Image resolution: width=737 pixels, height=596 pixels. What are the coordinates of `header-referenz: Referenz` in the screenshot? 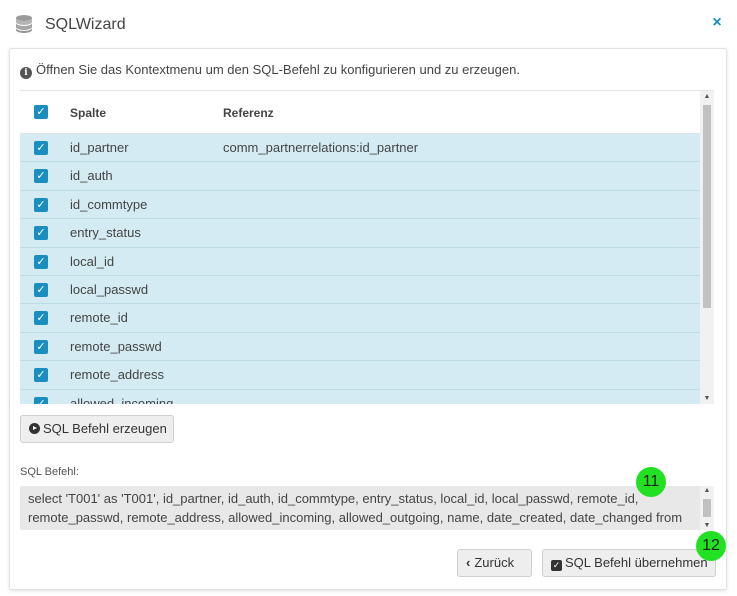 It's located at (248, 113).